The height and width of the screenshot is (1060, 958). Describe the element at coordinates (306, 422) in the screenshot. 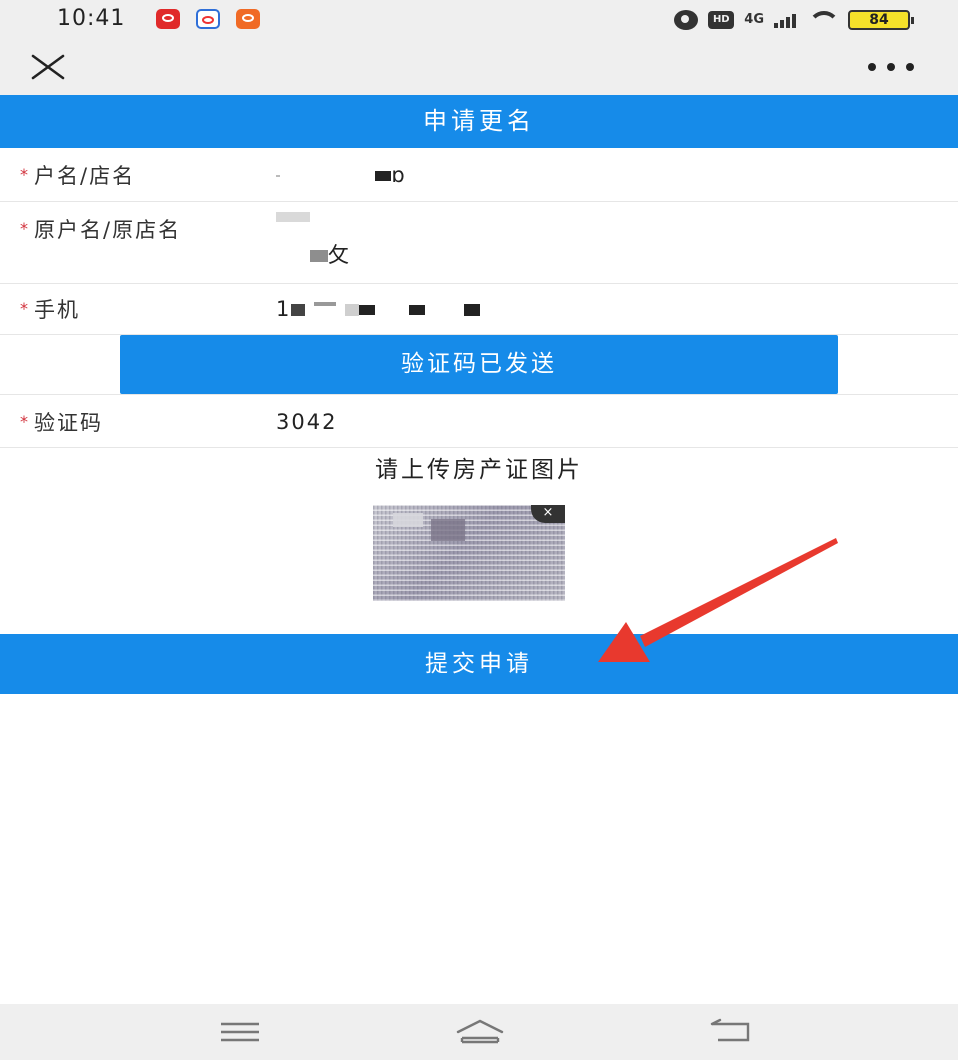

I see `code-input: 3042` at that location.